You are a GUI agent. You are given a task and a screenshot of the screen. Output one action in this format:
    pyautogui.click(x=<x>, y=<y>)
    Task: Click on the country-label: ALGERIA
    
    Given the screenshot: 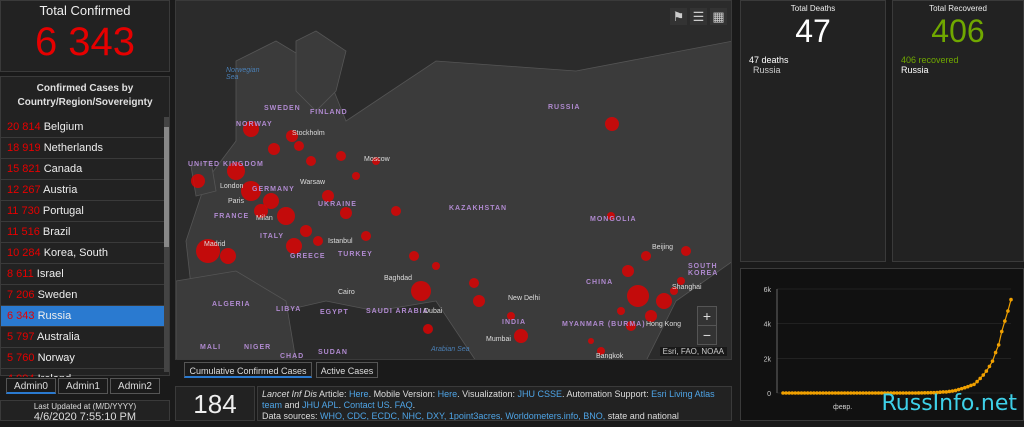 What is the action you would take?
    pyautogui.click(x=231, y=304)
    